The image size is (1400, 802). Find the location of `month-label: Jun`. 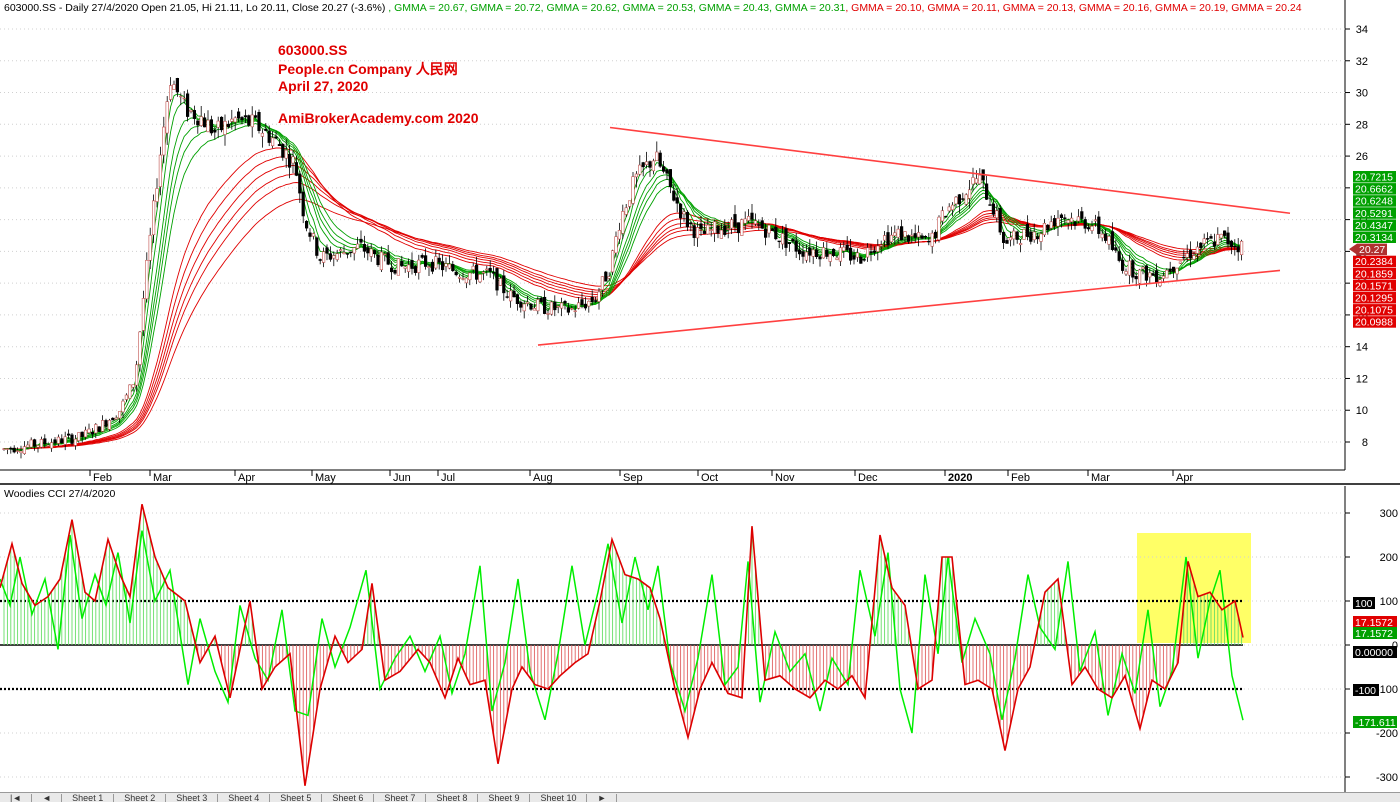

month-label: Jun is located at coordinates (402, 478).